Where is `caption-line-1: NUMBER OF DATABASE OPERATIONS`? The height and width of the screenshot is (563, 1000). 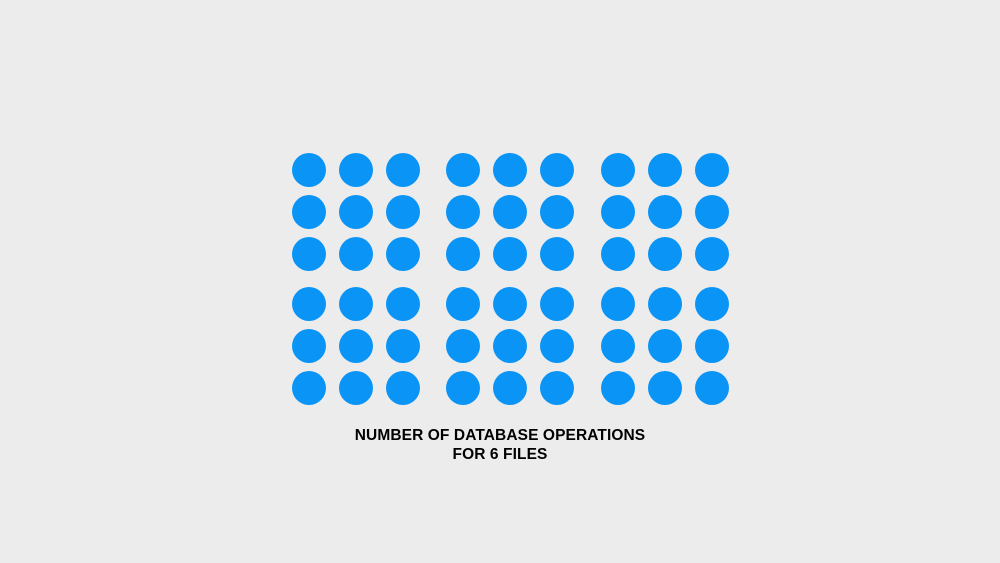
caption-line-1: NUMBER OF DATABASE OPERATIONS is located at coordinates (500, 435).